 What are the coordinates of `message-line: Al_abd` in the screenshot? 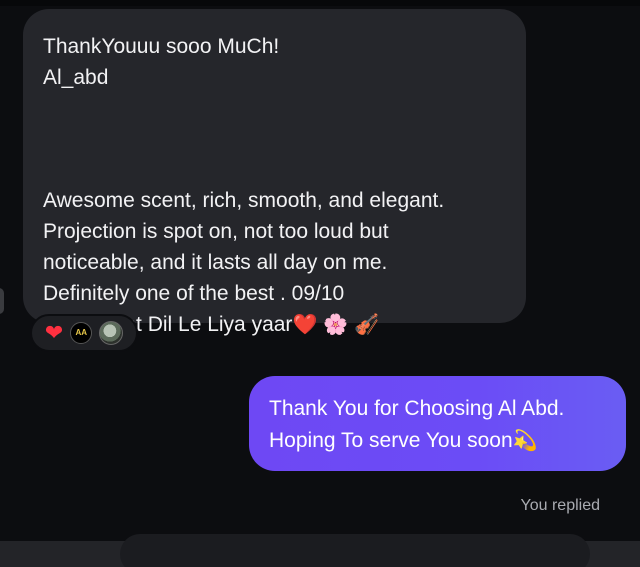 It's located at (76, 77).